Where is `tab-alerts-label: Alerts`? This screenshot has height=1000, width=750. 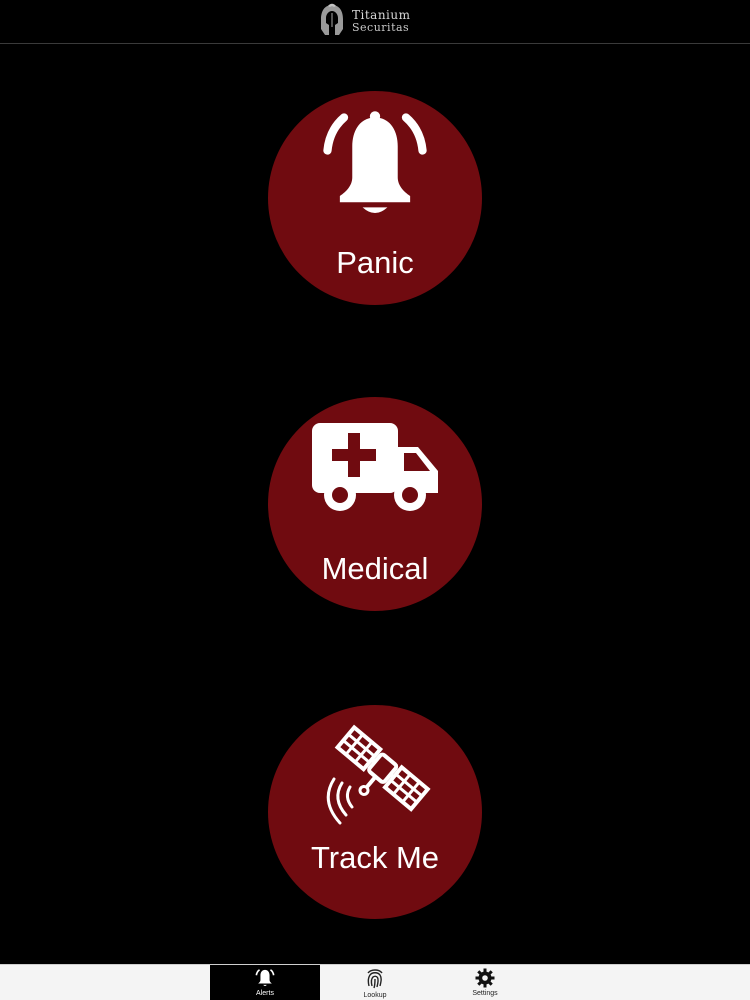 tab-alerts-label: Alerts is located at coordinates (265, 993).